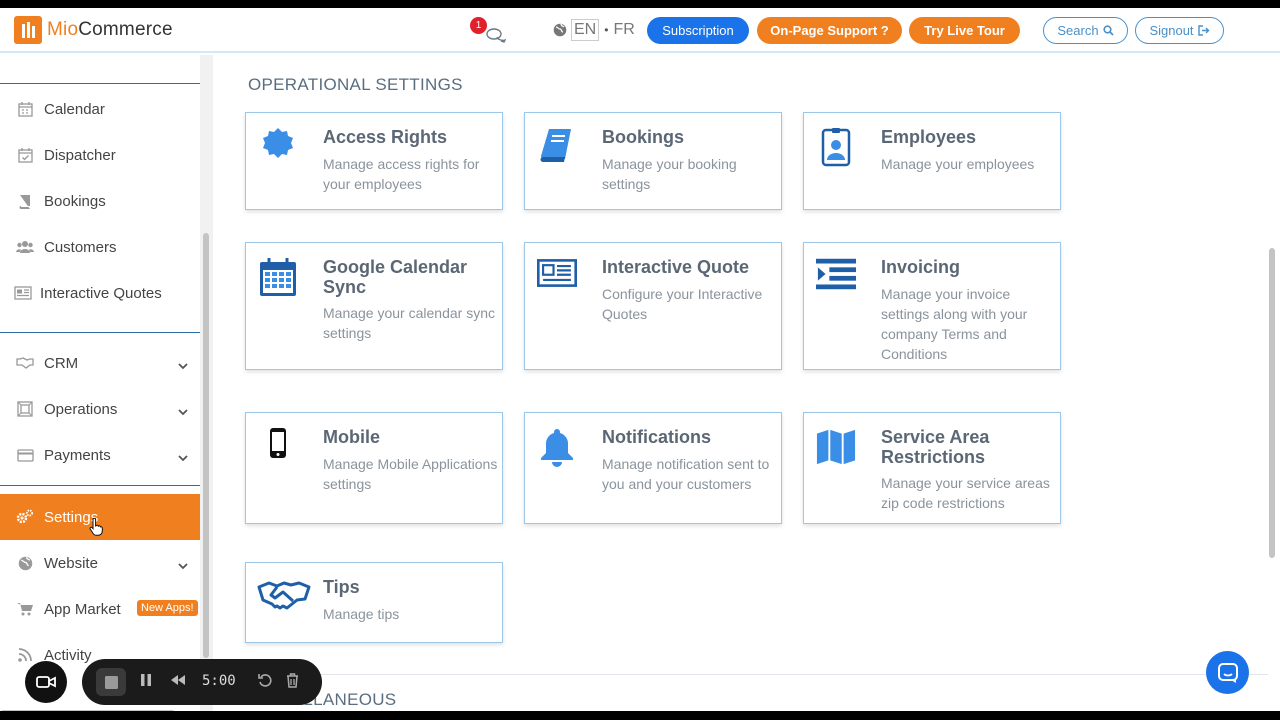 This screenshot has height=720, width=1280. I want to click on logo-mark-icon, so click(28, 30).